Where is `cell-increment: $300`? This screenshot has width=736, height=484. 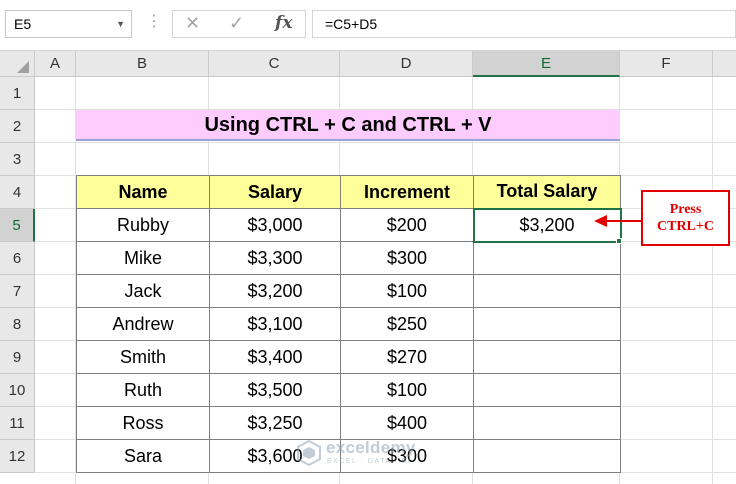
cell-increment: $300 is located at coordinates (407, 258).